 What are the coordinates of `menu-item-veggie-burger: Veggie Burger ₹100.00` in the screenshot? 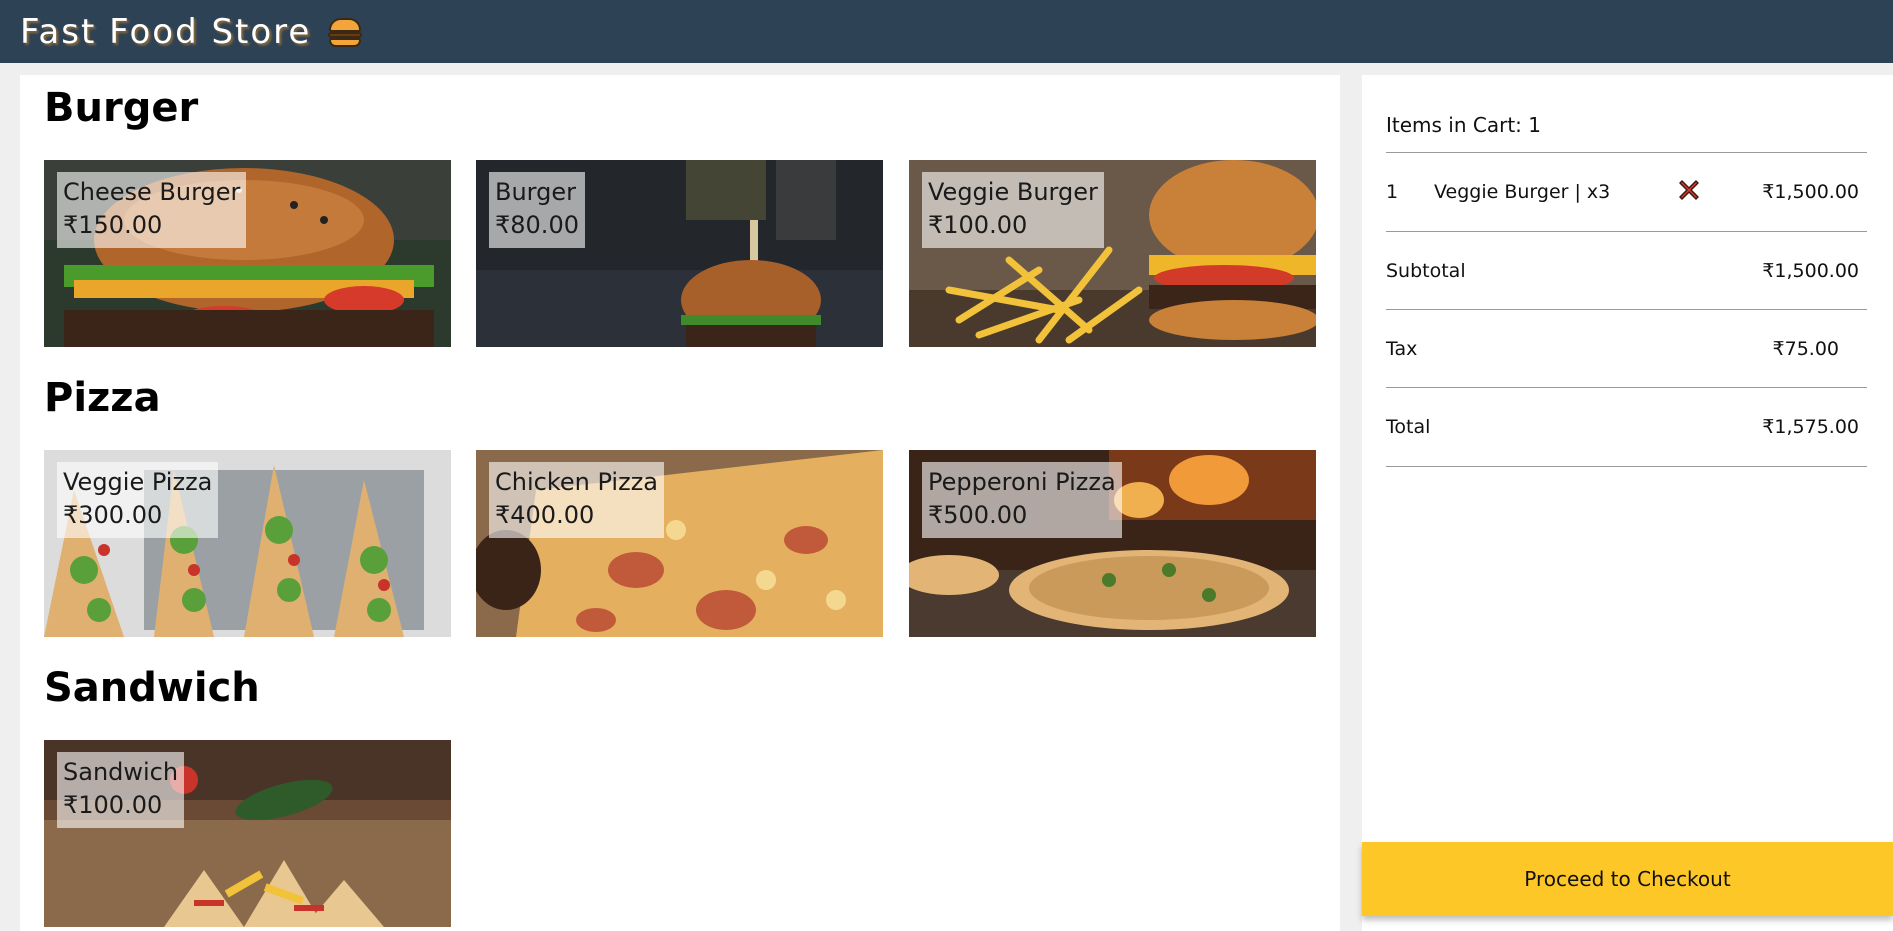 It's located at (1112, 253).